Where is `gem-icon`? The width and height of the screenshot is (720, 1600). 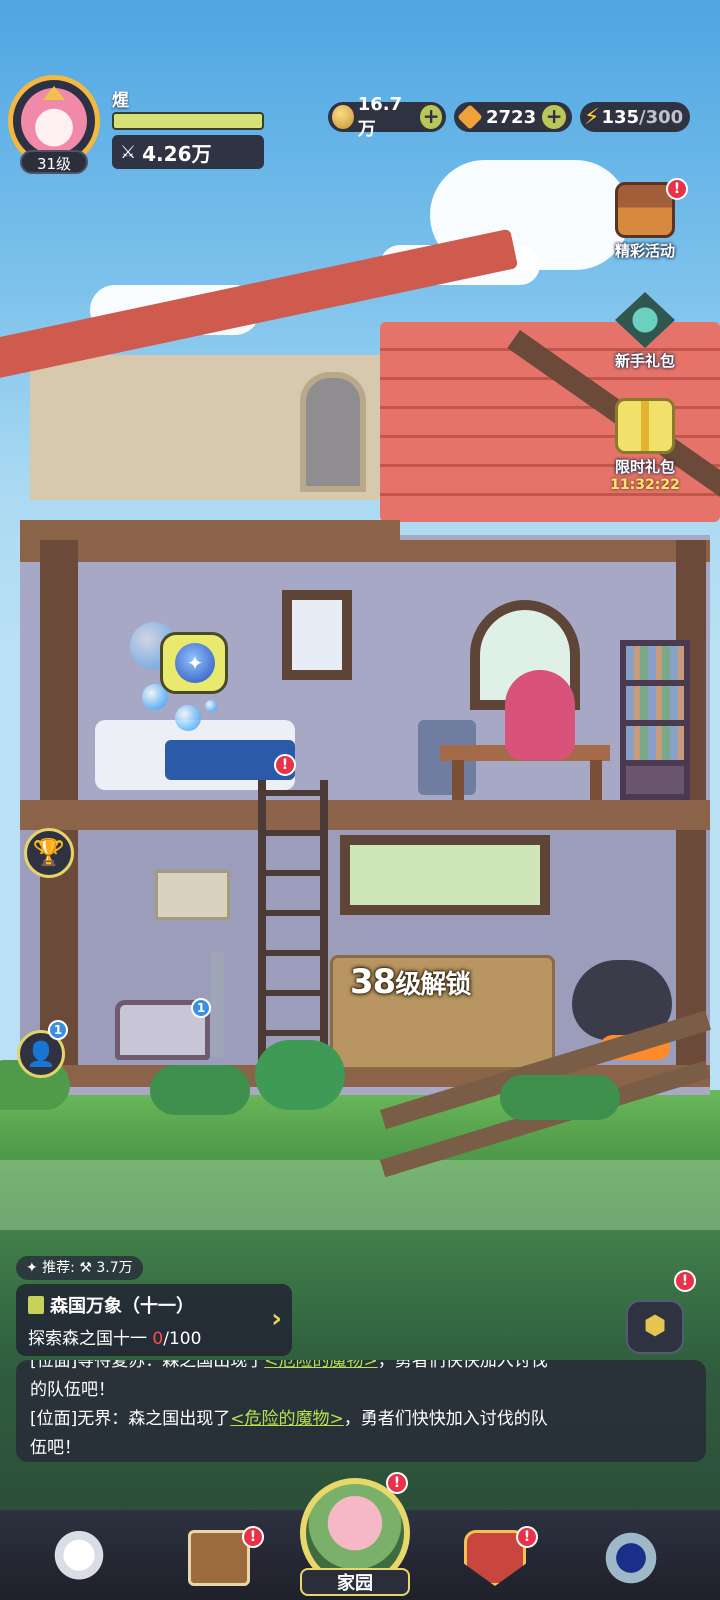
gem-icon is located at coordinates (470, 117).